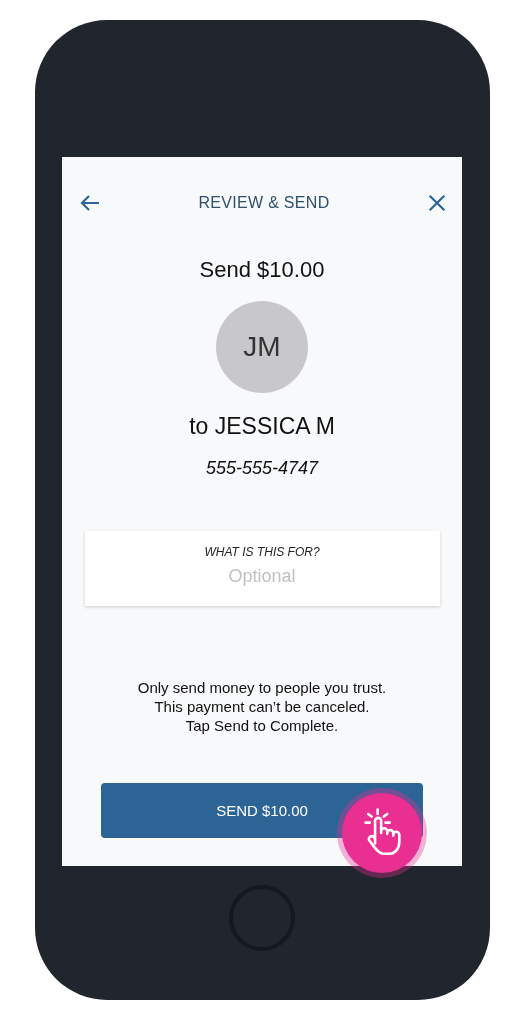  I want to click on memo-input: Optional, so click(262, 576).